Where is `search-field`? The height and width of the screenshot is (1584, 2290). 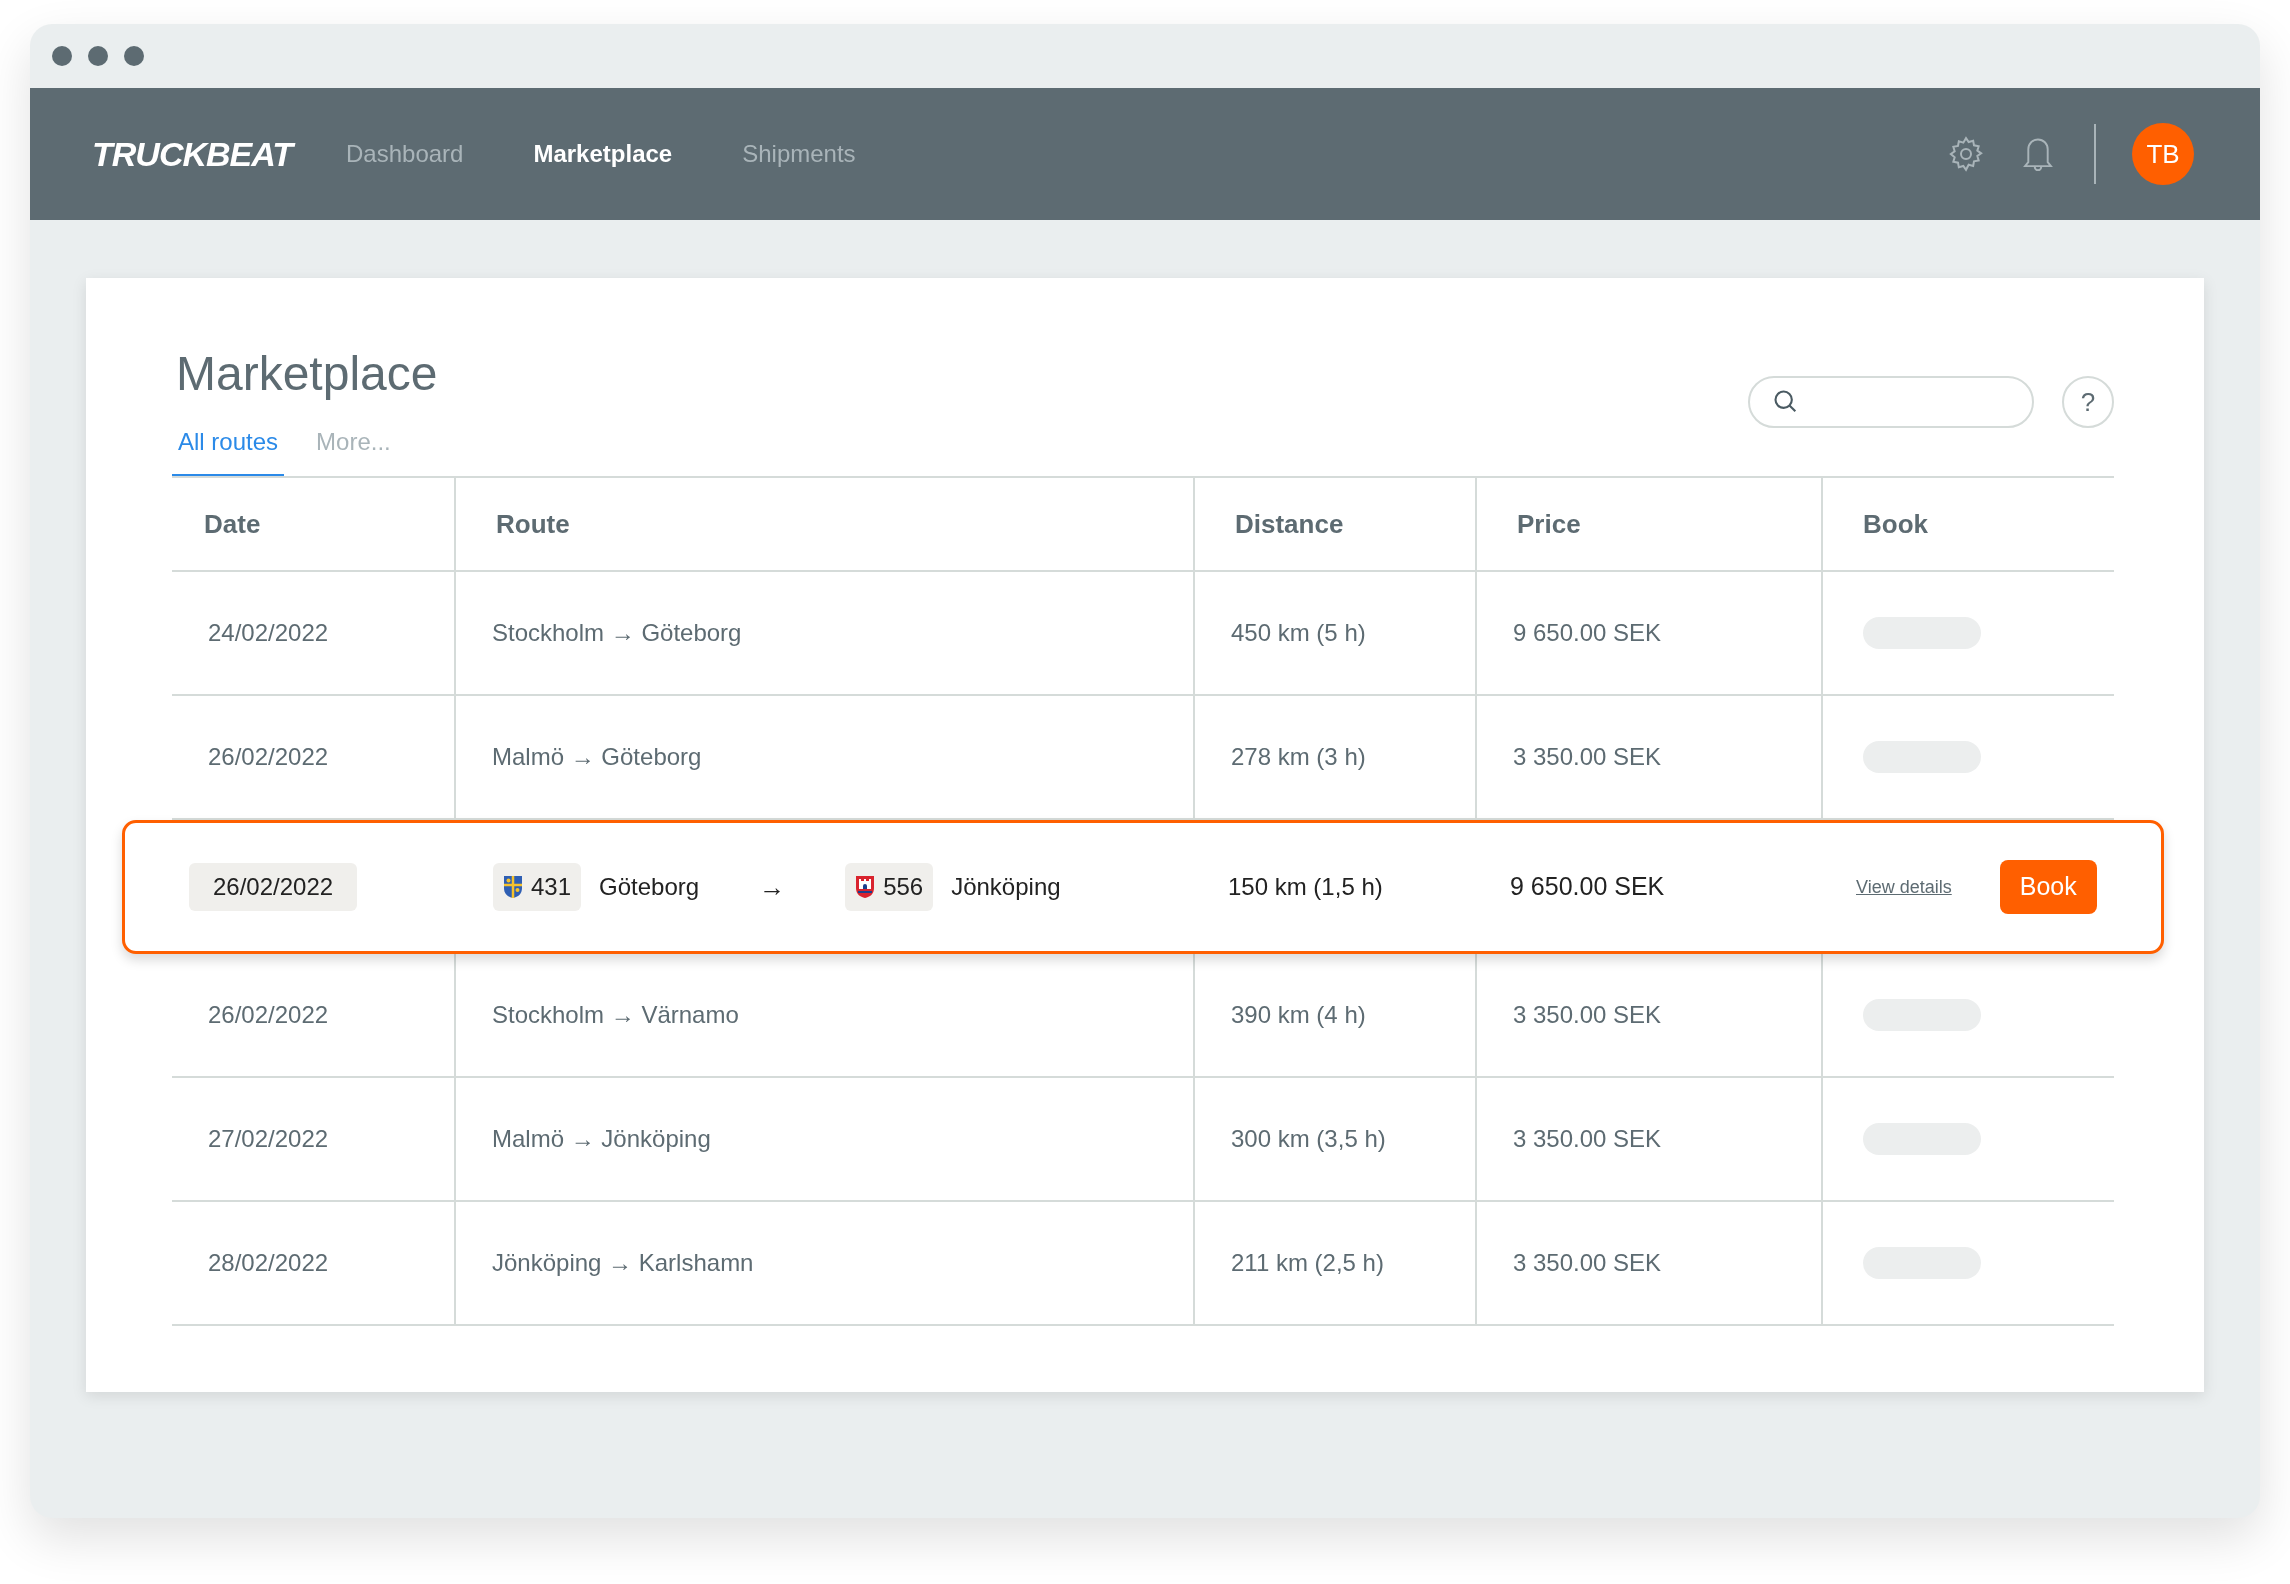
search-field is located at coordinates (1891, 402).